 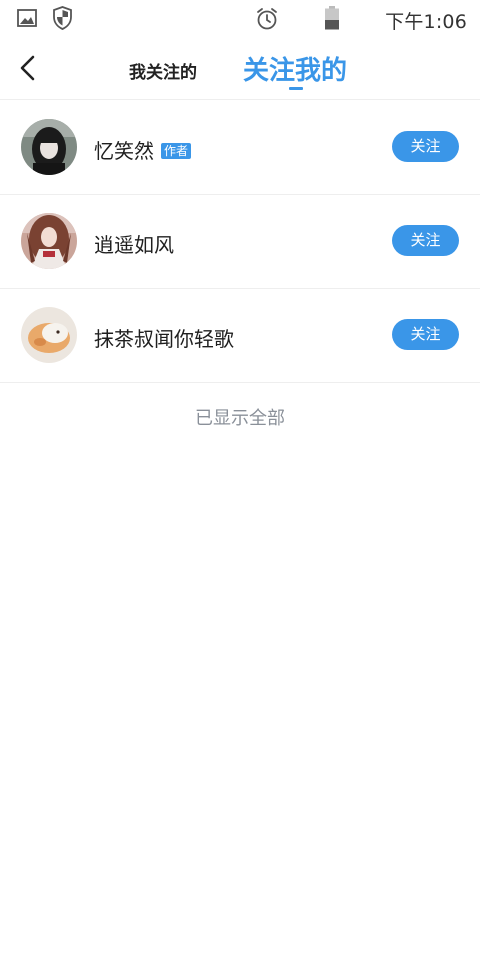 I want to click on end-of-list-text: 已显示全部, so click(x=240, y=418).